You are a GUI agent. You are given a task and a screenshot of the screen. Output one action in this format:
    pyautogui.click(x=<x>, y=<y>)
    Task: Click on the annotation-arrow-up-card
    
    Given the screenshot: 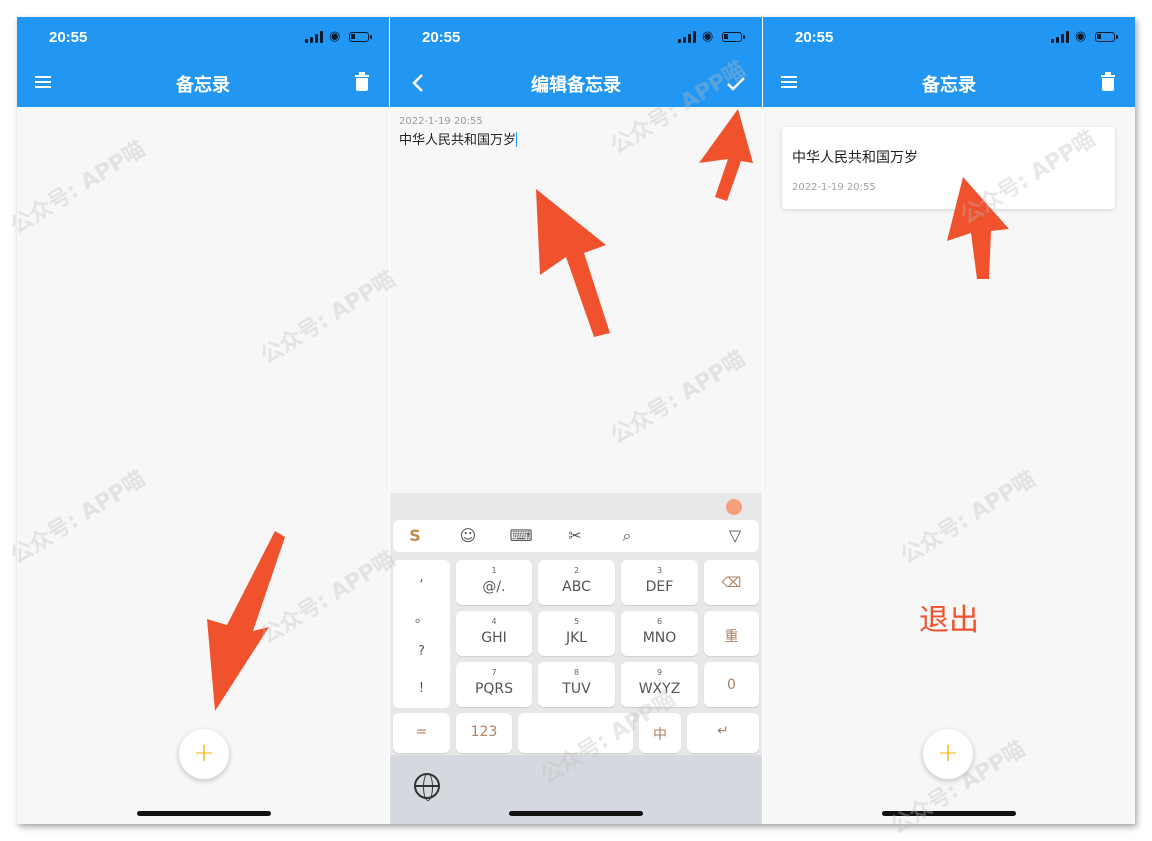 What is the action you would take?
    pyautogui.click(x=978, y=228)
    